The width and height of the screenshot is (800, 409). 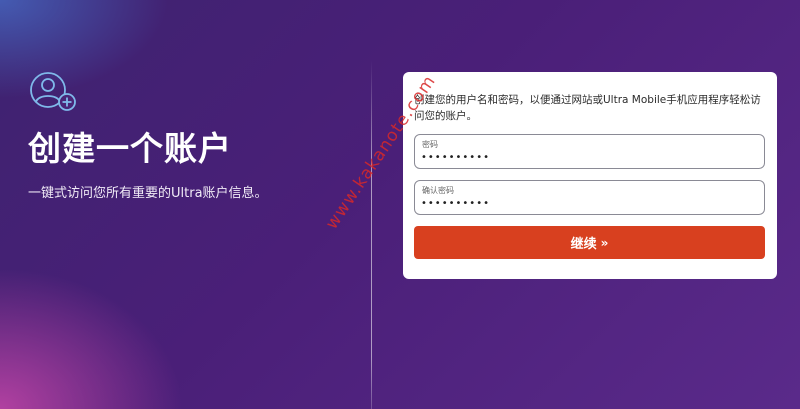 I want to click on page-subtitle: 一键式访问您所有重要的Ultra账户信息。, so click(x=148, y=193).